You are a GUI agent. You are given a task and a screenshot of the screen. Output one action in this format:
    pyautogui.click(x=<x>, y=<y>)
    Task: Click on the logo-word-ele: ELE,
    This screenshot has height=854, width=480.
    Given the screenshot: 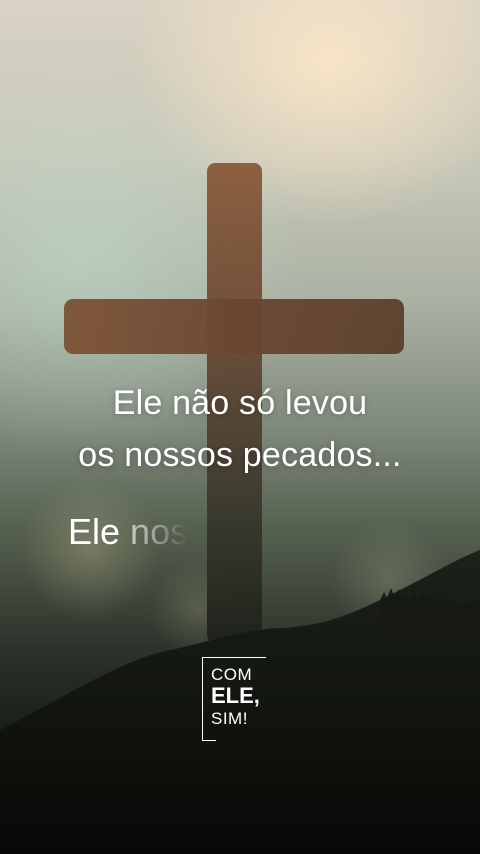 What is the action you would take?
    pyautogui.click(x=235, y=695)
    